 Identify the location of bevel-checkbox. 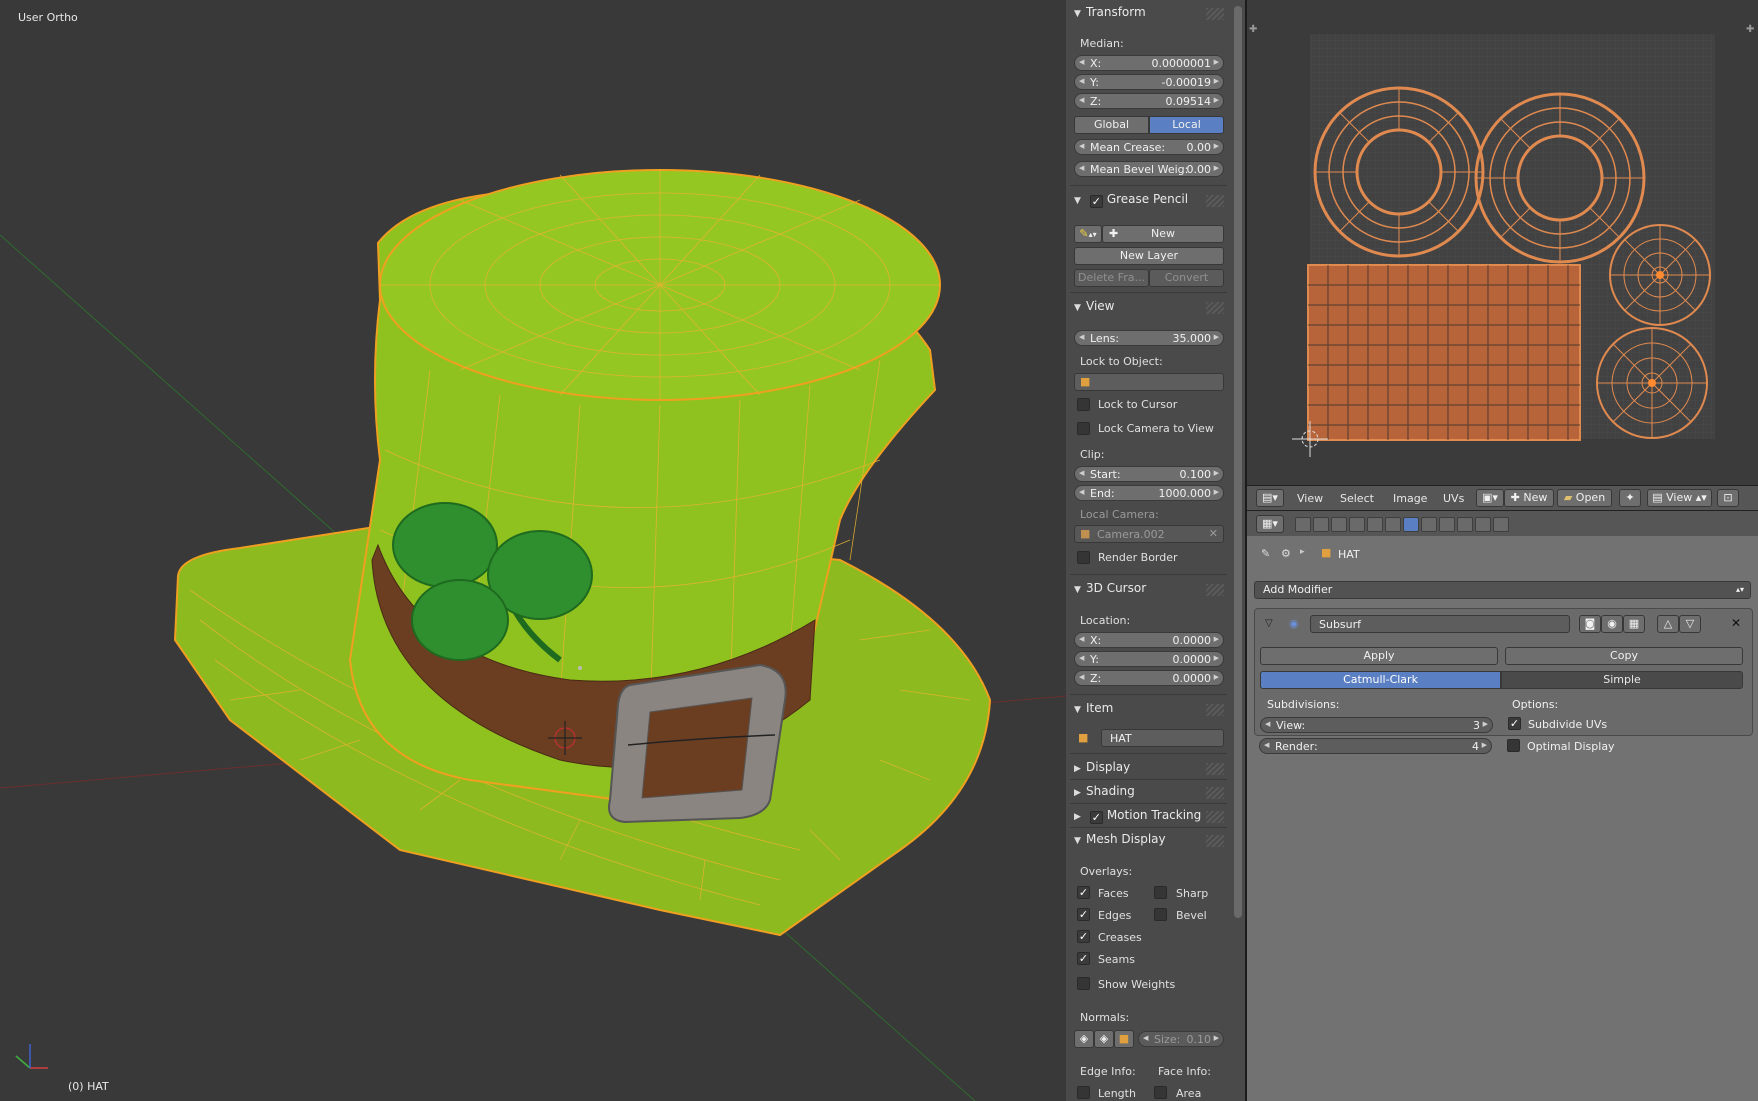
(1160, 914).